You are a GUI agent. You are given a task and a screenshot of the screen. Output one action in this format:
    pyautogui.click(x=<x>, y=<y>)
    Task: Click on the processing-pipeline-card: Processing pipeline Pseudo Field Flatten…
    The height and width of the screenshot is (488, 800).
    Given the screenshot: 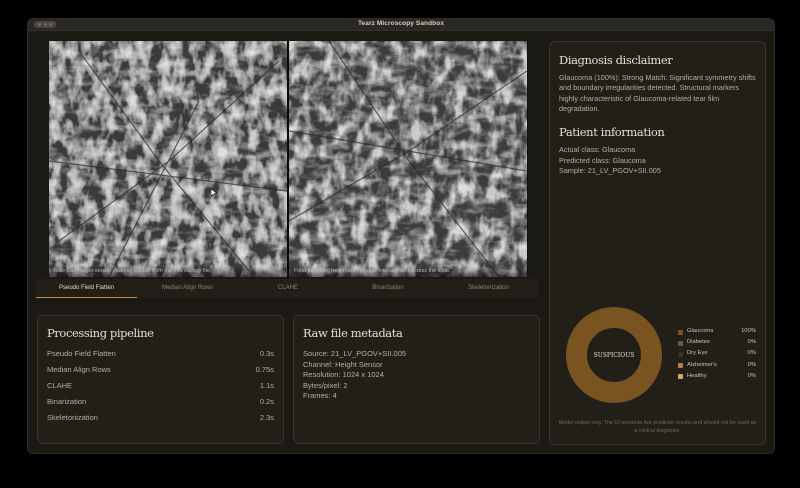 What is the action you would take?
    pyautogui.click(x=160, y=379)
    